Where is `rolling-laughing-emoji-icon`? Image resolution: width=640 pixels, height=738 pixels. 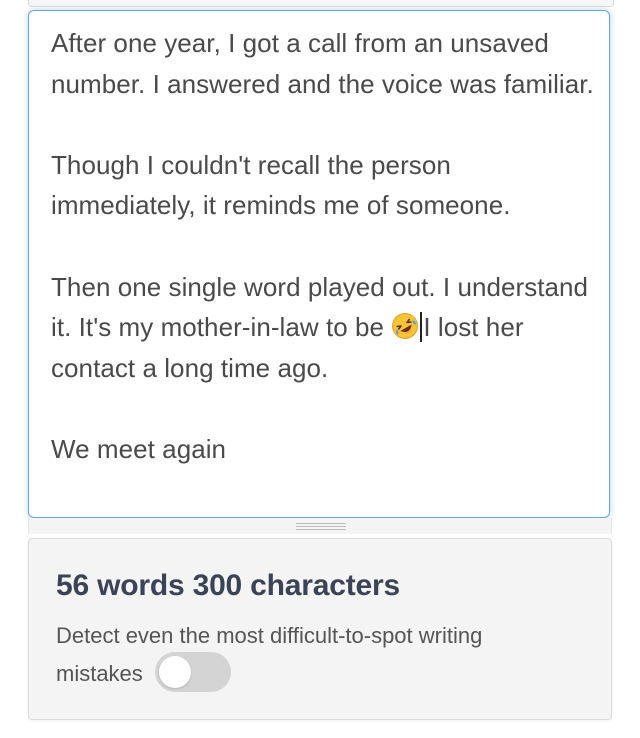
rolling-laughing-emoji-icon is located at coordinates (405, 325).